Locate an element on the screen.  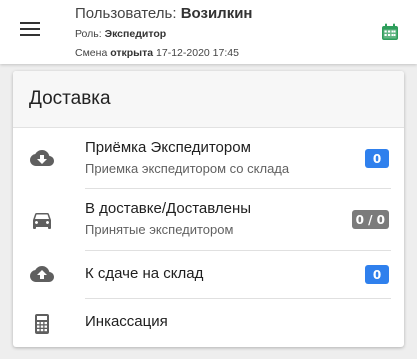
item-title: В доставке/Доставлены is located at coordinates (168, 208).